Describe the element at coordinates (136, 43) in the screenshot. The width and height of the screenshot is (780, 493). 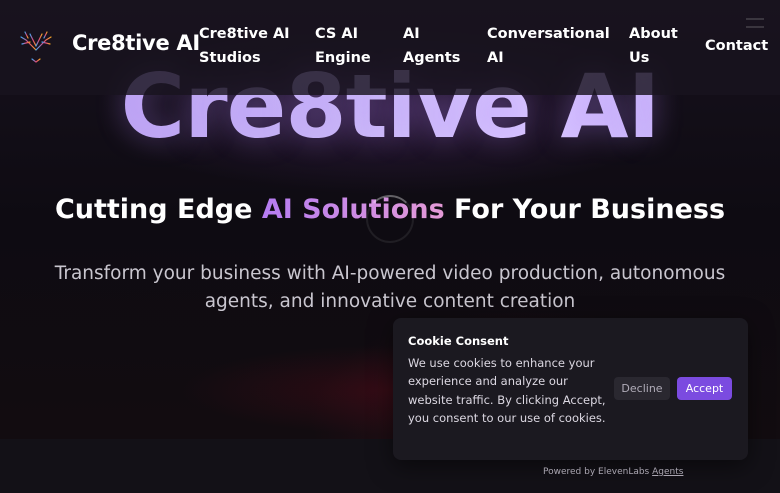
I see `brand-name: Cre8tive AI` at that location.